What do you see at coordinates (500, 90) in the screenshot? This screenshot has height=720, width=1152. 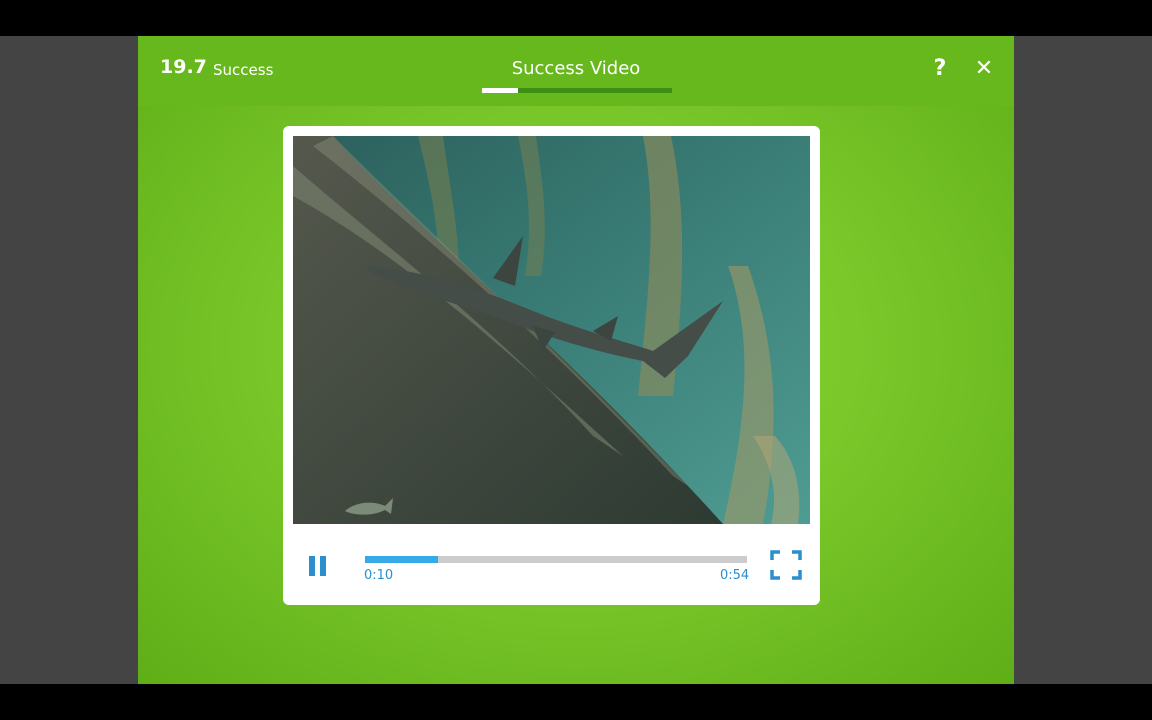 I see `lesson-progress-fill` at bounding box center [500, 90].